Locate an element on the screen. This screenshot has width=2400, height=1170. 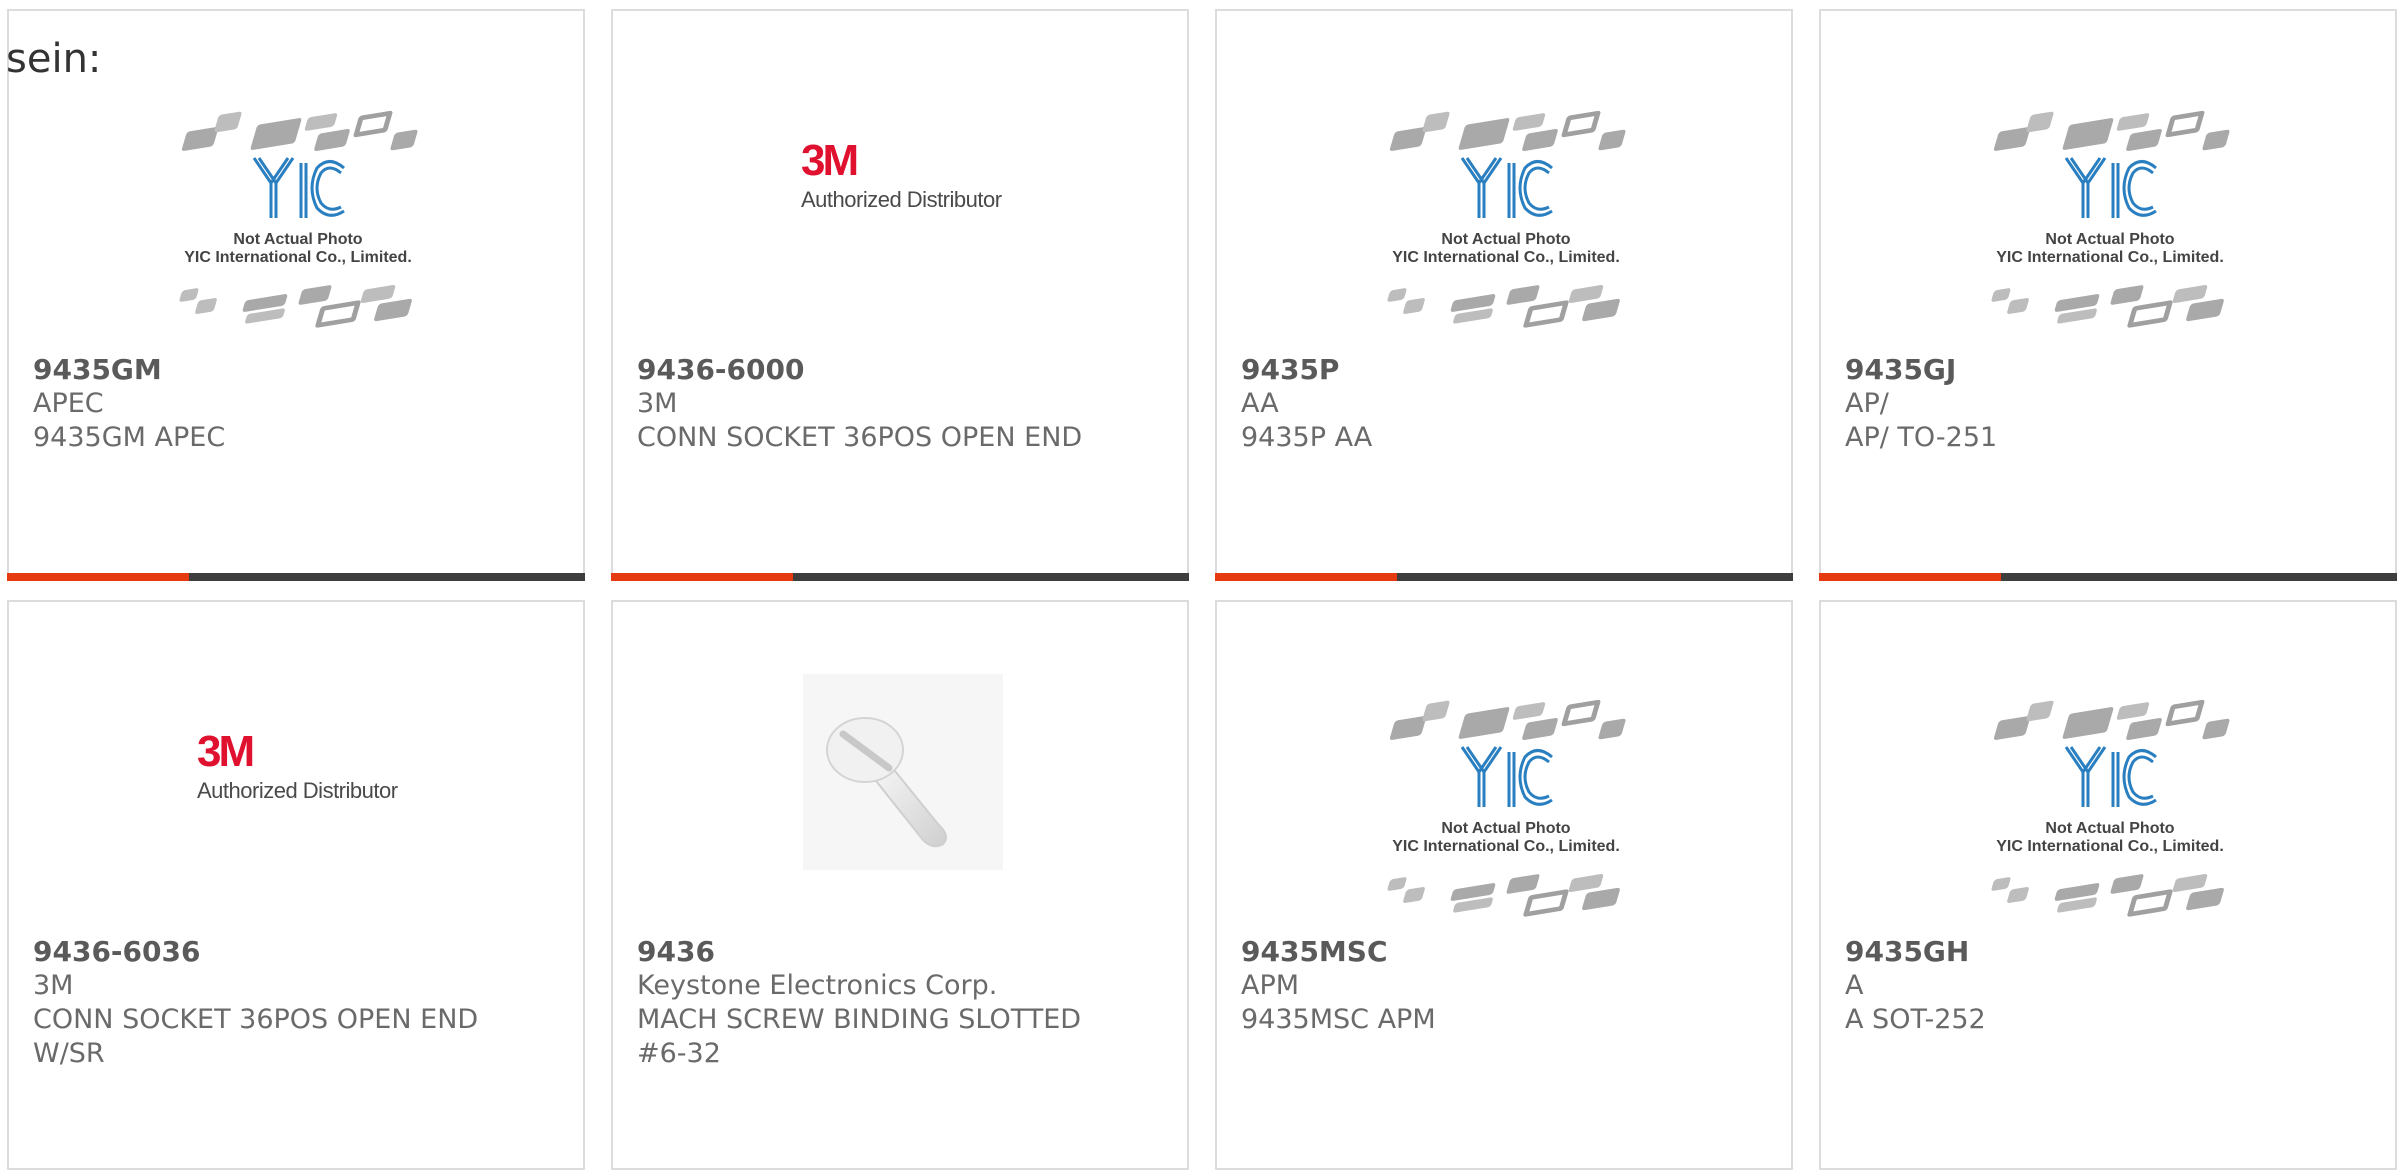
part-number: 9436-6000 is located at coordinates (859, 370).